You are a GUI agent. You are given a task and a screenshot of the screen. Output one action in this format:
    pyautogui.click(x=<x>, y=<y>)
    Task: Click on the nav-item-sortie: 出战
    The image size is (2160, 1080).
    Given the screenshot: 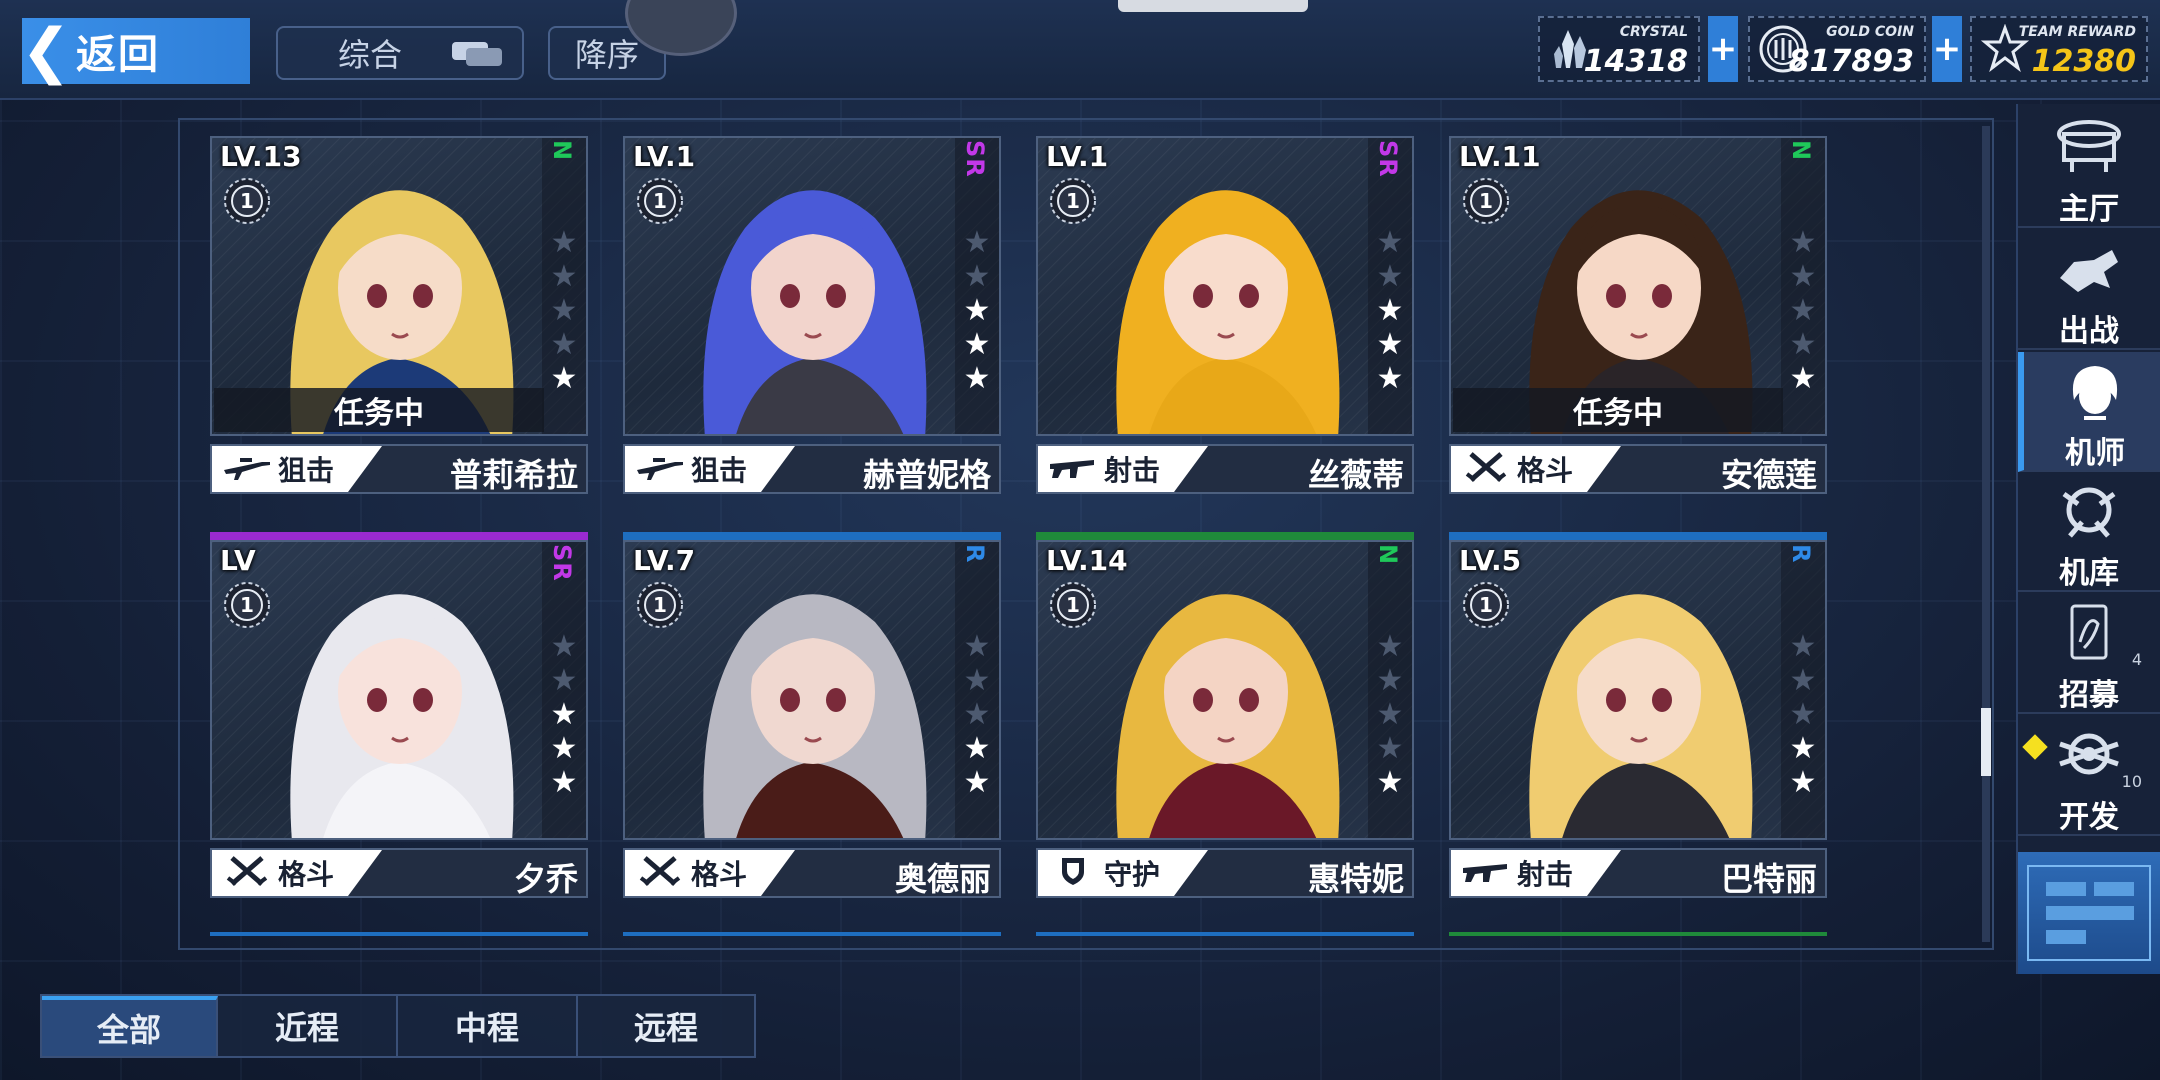 What is the action you would take?
    pyautogui.click(x=2089, y=290)
    